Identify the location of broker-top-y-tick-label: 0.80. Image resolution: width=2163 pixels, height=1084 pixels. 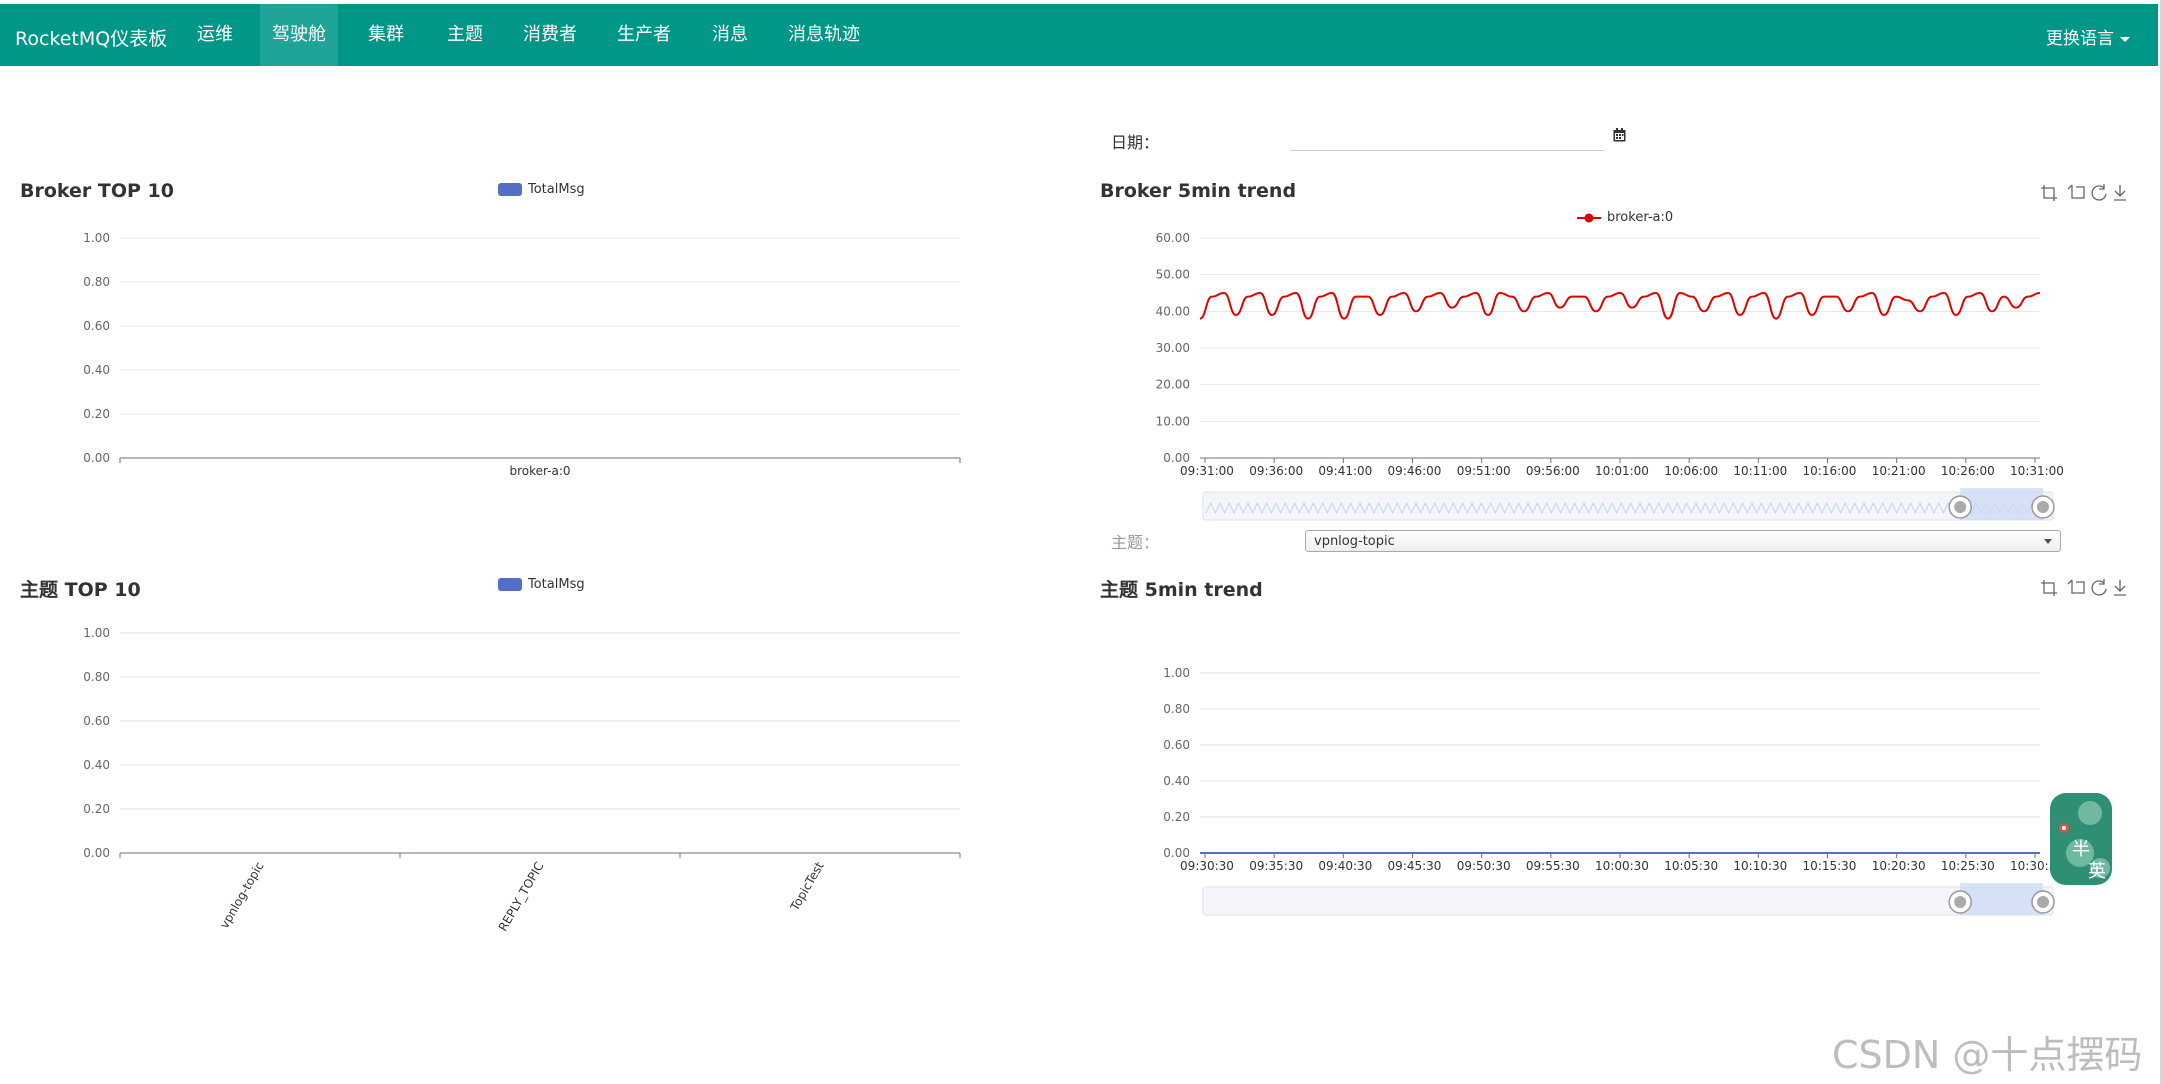
(96, 282).